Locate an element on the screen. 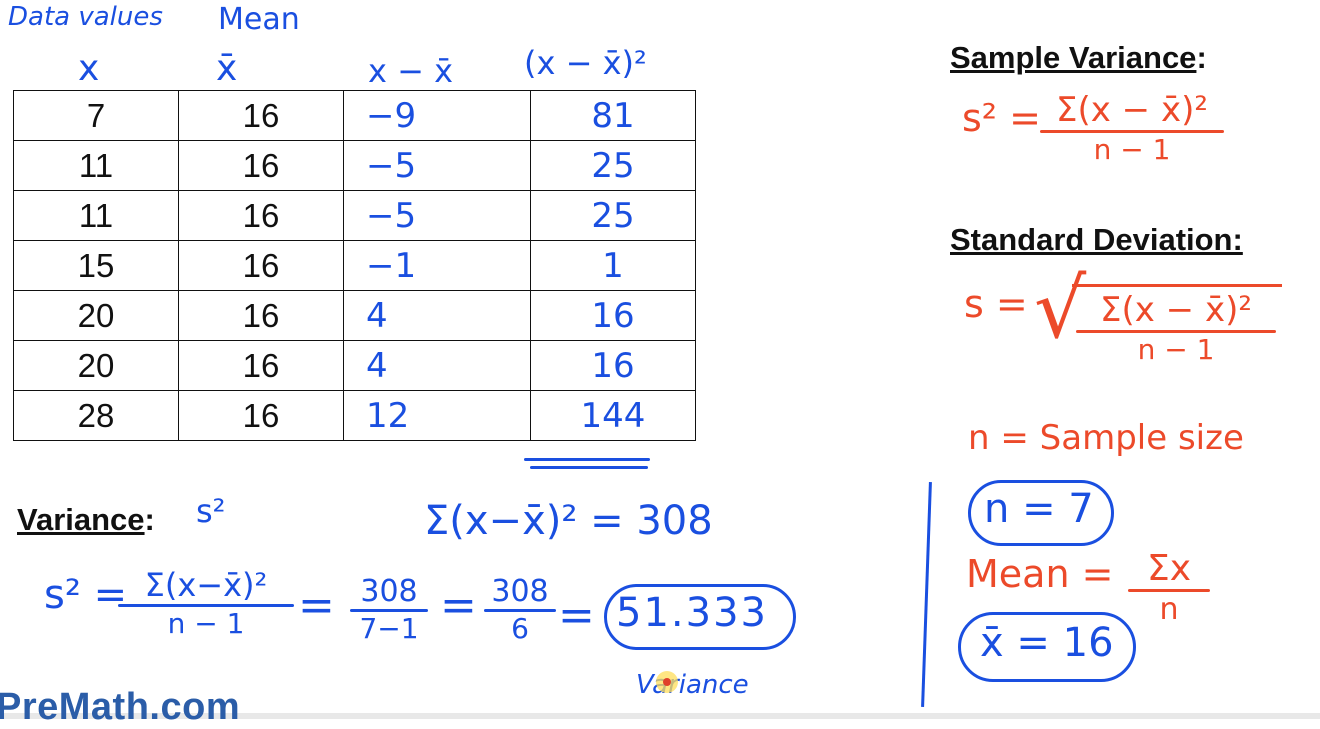 The height and width of the screenshot is (729, 1320). sample-variance-fraction: Σ(x − x̄)² n − 1 is located at coordinates (1132, 128).